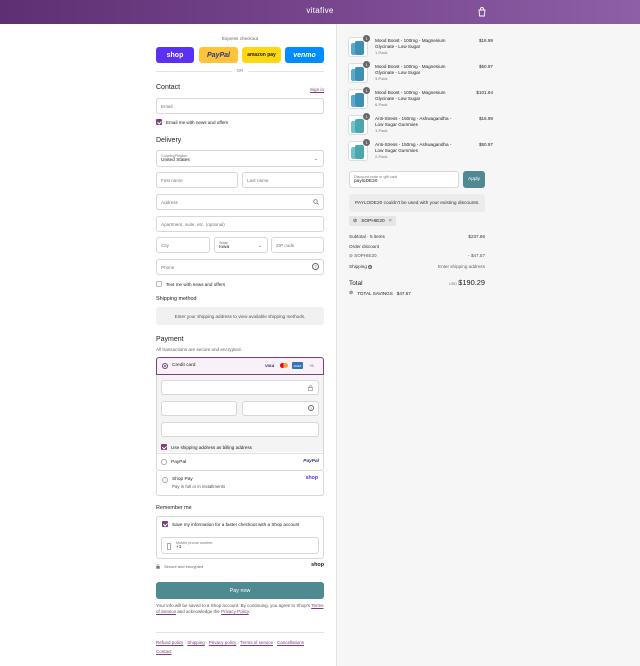  What do you see at coordinates (240, 429) in the screenshot?
I see `name-on-card-field` at bounding box center [240, 429].